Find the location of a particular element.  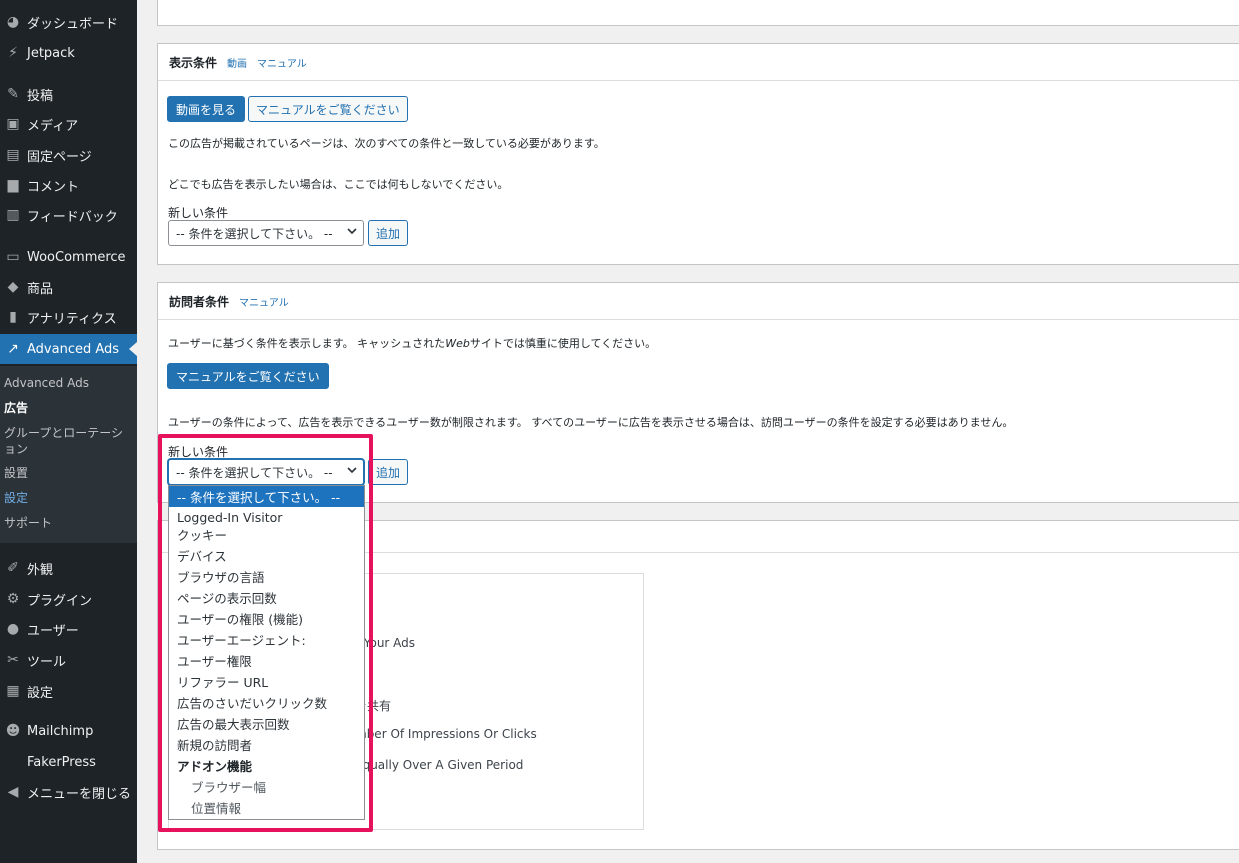

visitor-conditions-title: 訪問者条件 is located at coordinates (199, 301).